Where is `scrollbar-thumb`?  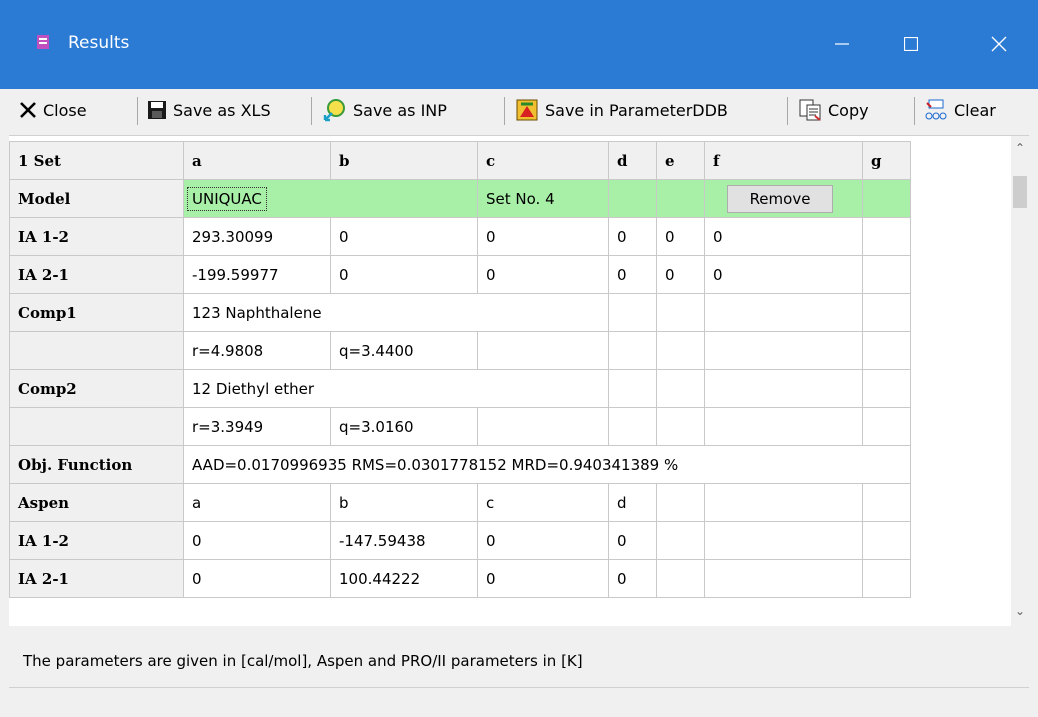
scrollbar-thumb is located at coordinates (1020, 192).